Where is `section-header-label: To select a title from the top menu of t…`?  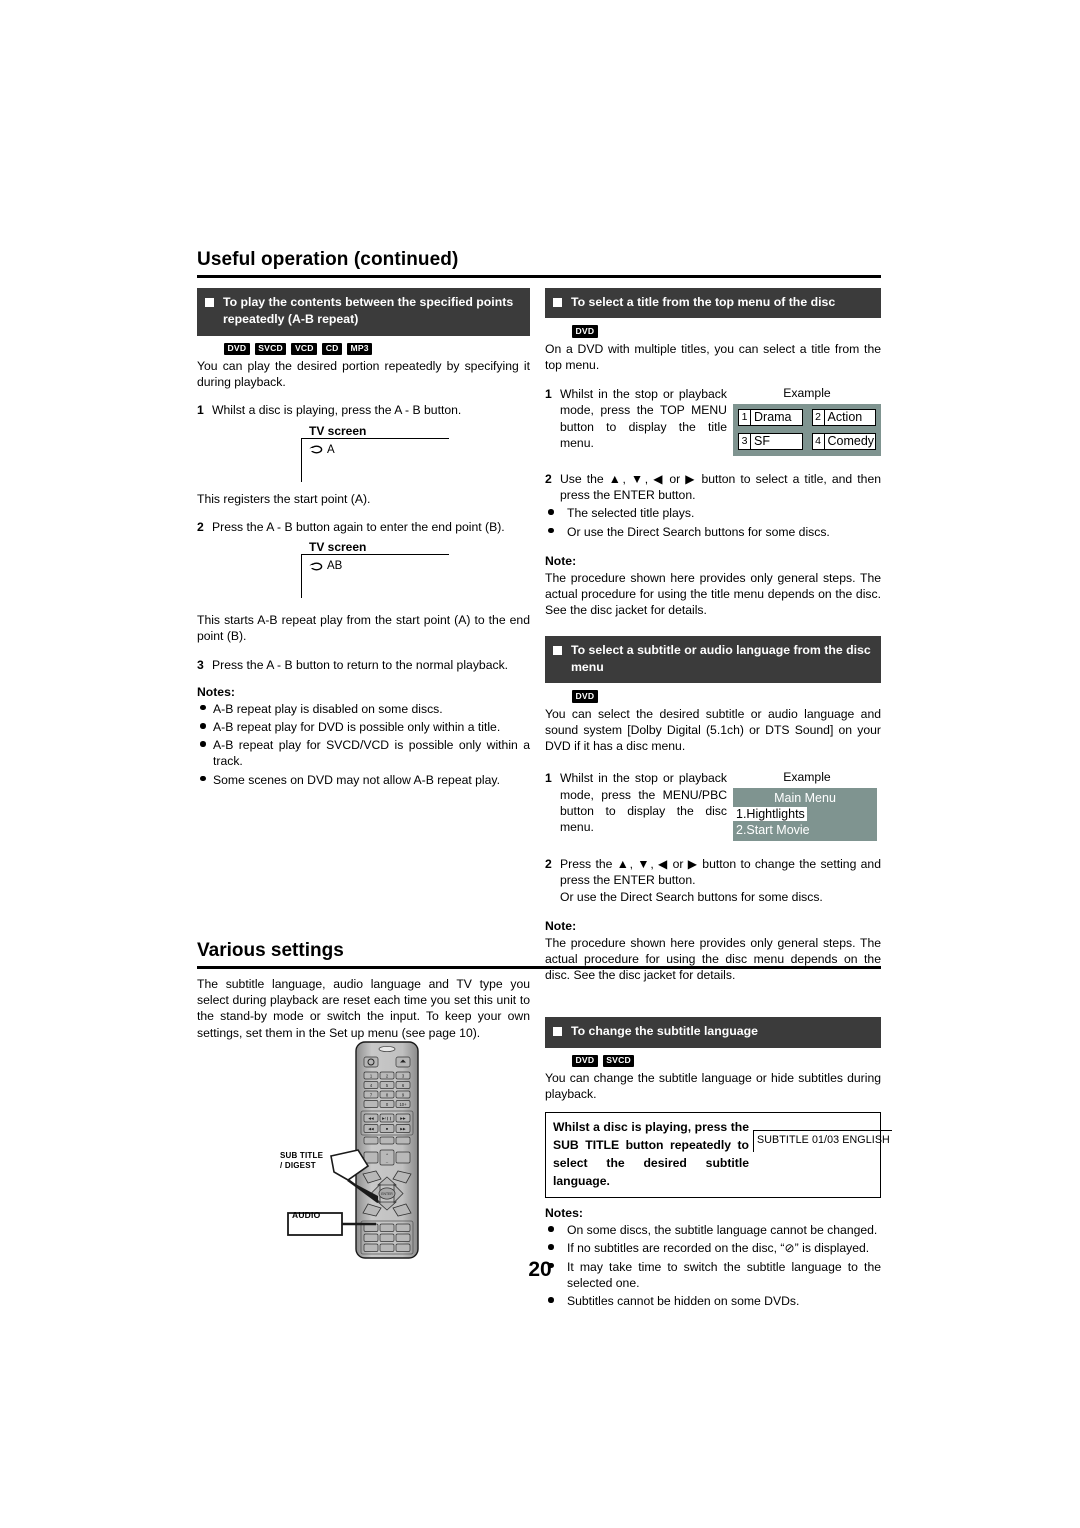 section-header-label: To select a title from the top menu of t… is located at coordinates (703, 302).